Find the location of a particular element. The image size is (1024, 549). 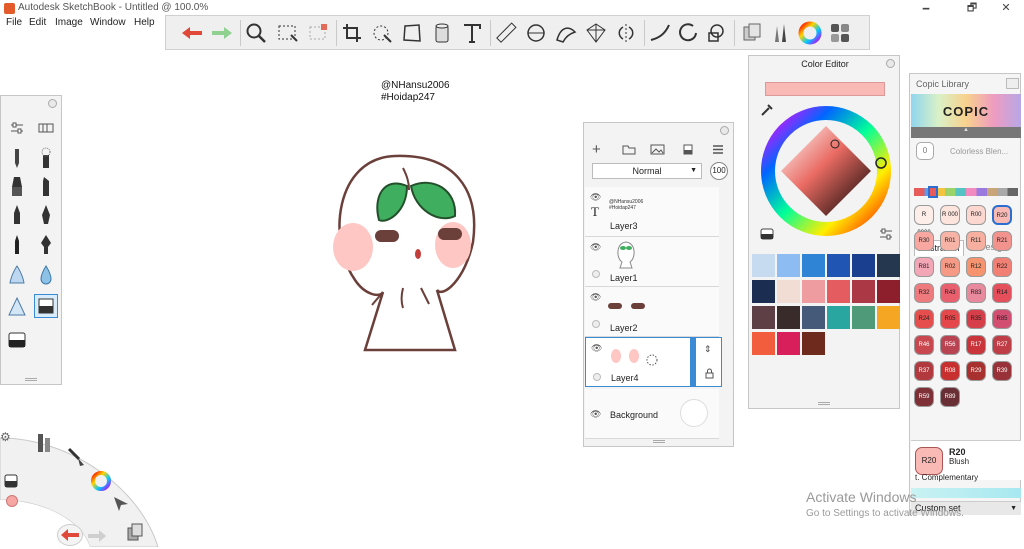

copic-marker-button: R32 is located at coordinates (924, 293).